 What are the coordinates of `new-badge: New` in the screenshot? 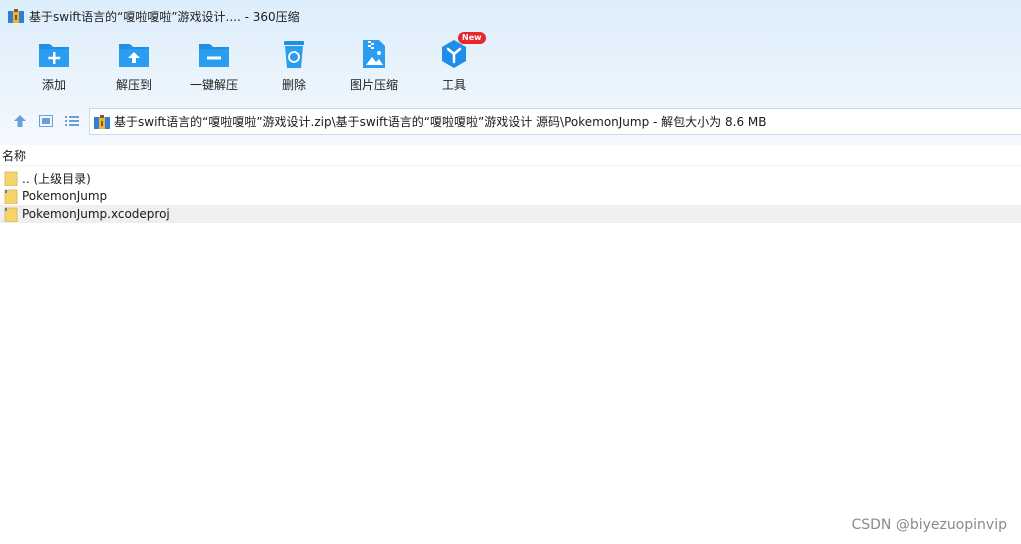 It's located at (472, 38).